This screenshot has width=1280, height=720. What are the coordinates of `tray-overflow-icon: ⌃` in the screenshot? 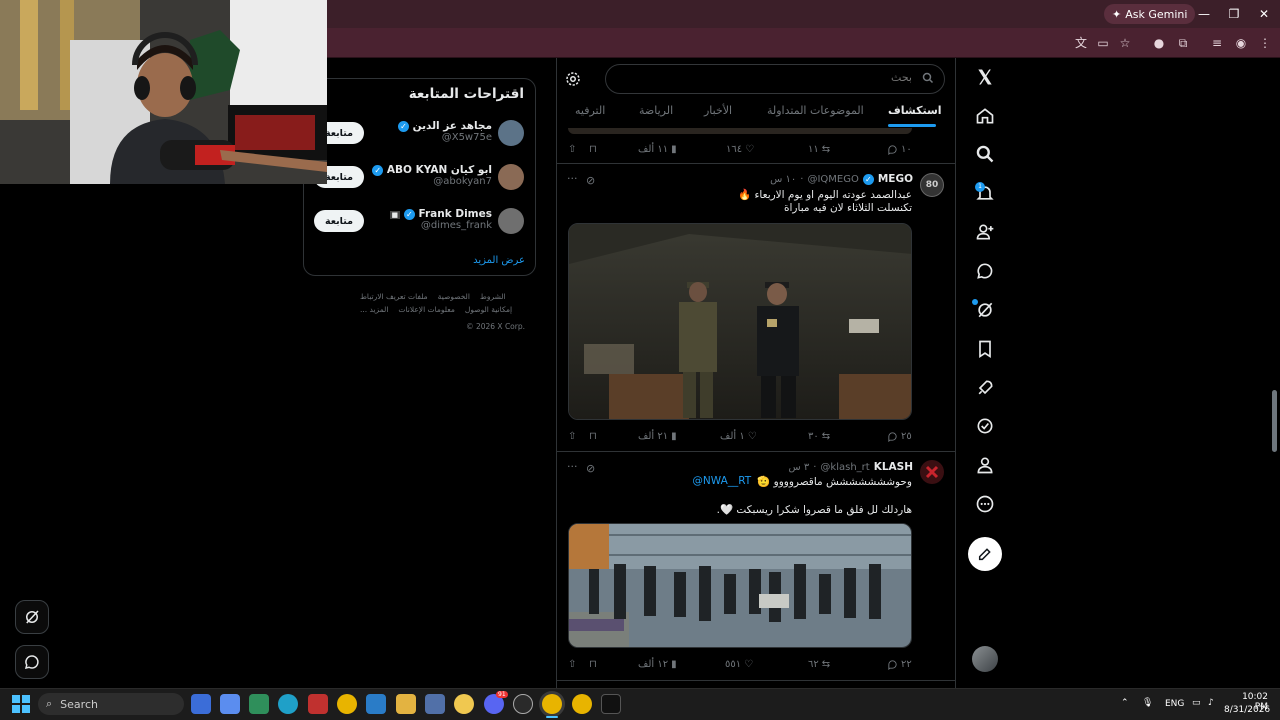 It's located at (1125, 703).